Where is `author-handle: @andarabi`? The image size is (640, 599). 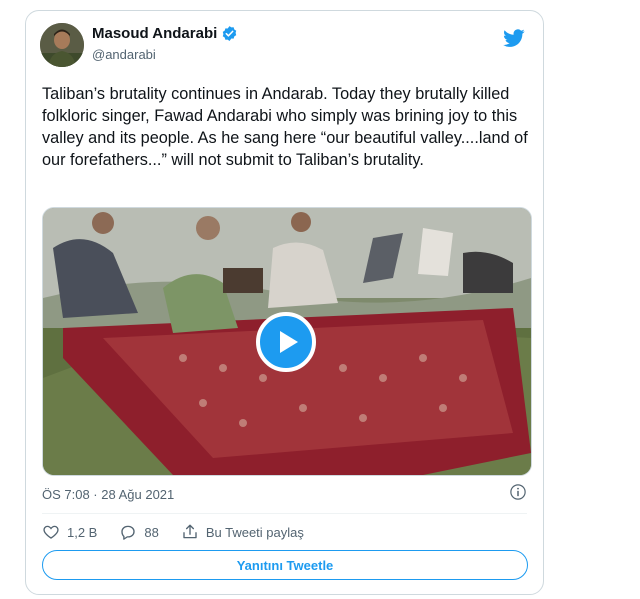 author-handle: @andarabi is located at coordinates (124, 54).